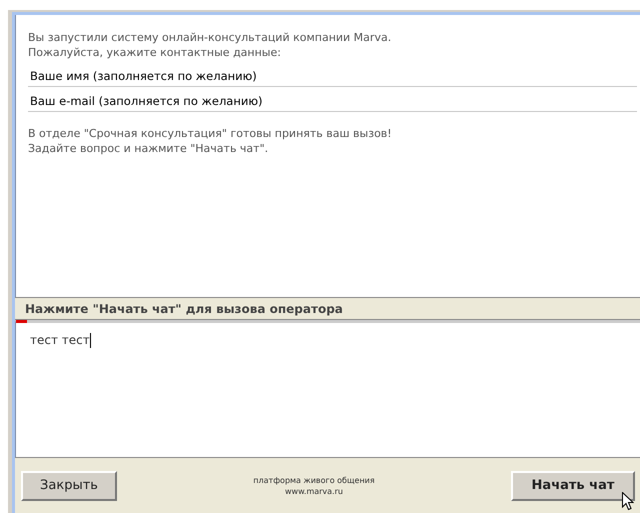  Describe the element at coordinates (314, 491) in the screenshot. I see `credit-text: www.marva.ru` at that location.